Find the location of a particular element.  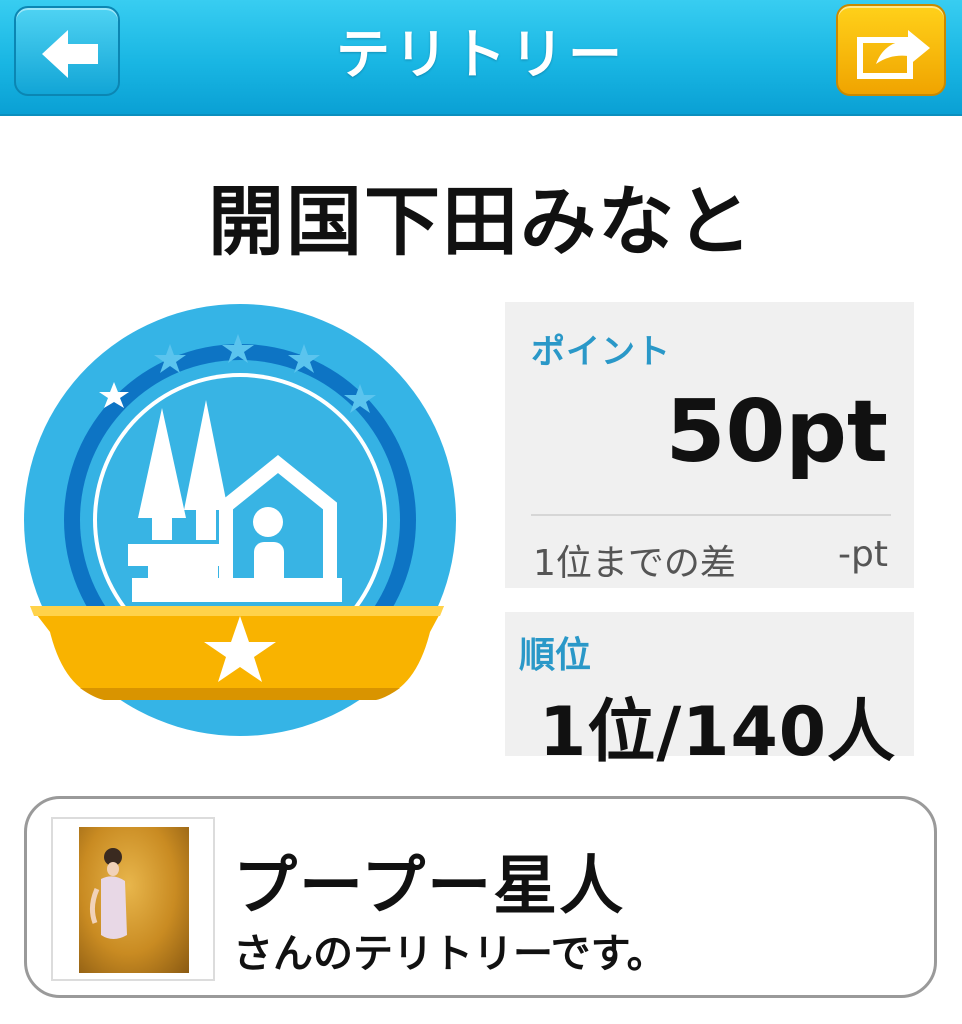

share-button is located at coordinates (891, 50).